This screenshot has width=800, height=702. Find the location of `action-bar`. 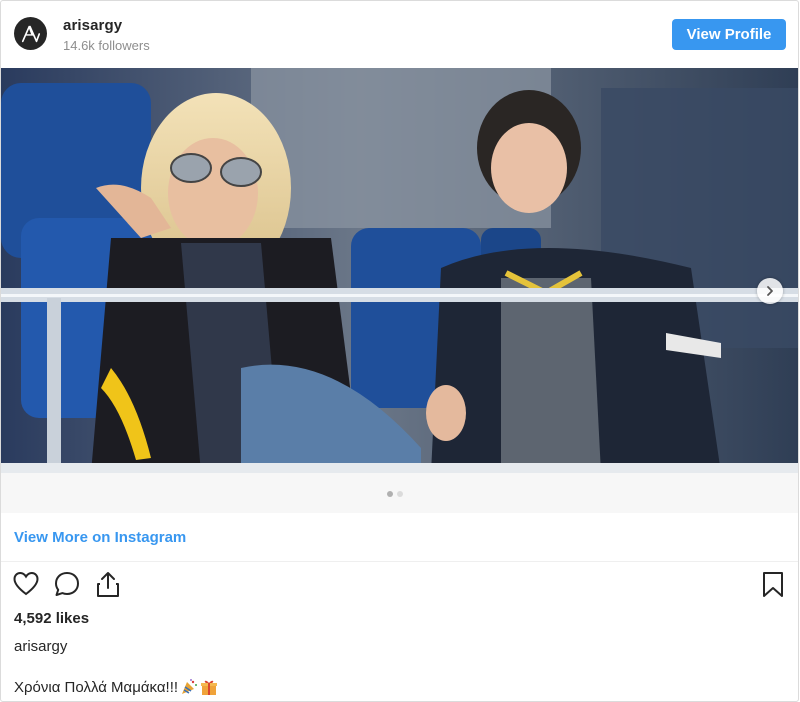

action-bar is located at coordinates (399, 586).